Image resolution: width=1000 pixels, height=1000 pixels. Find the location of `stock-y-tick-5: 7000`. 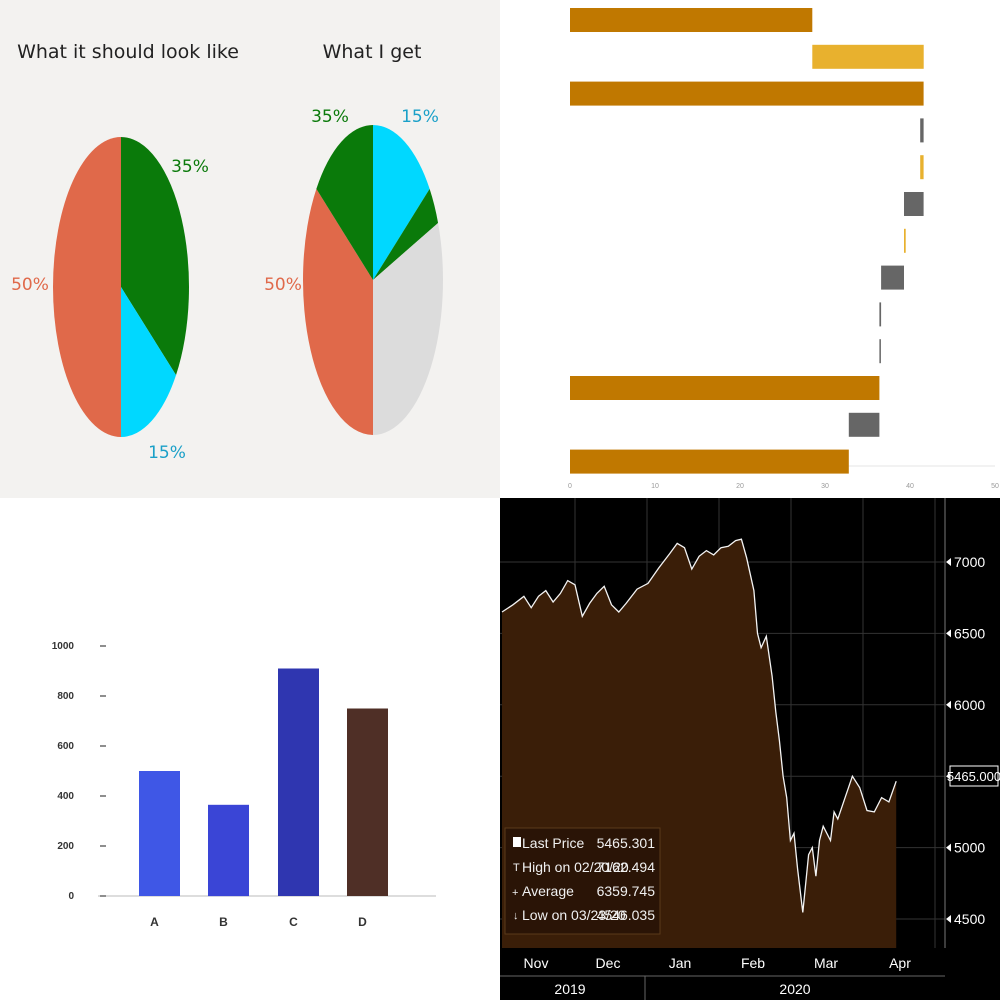

stock-y-tick-5: 7000 is located at coordinates (969, 562).